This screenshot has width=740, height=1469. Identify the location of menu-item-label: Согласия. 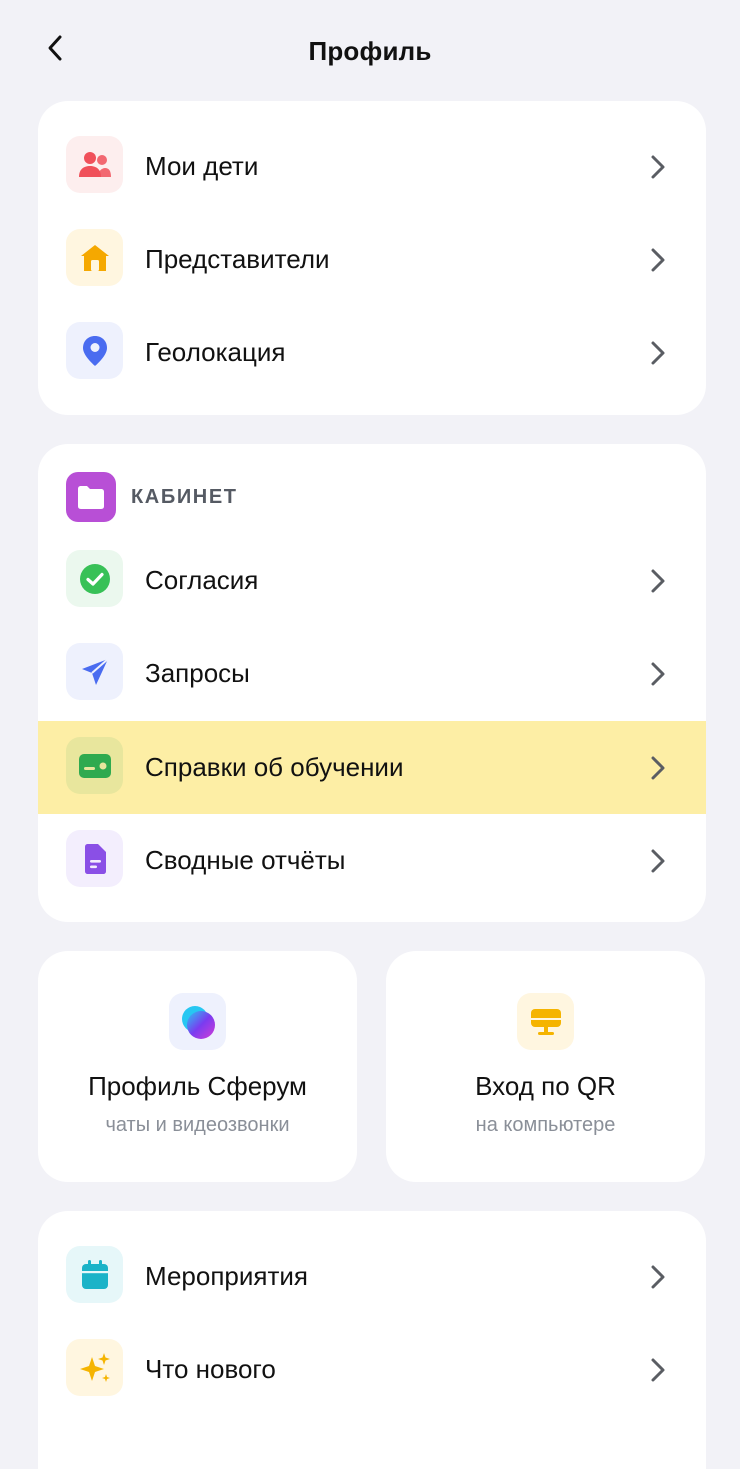
(202, 580).